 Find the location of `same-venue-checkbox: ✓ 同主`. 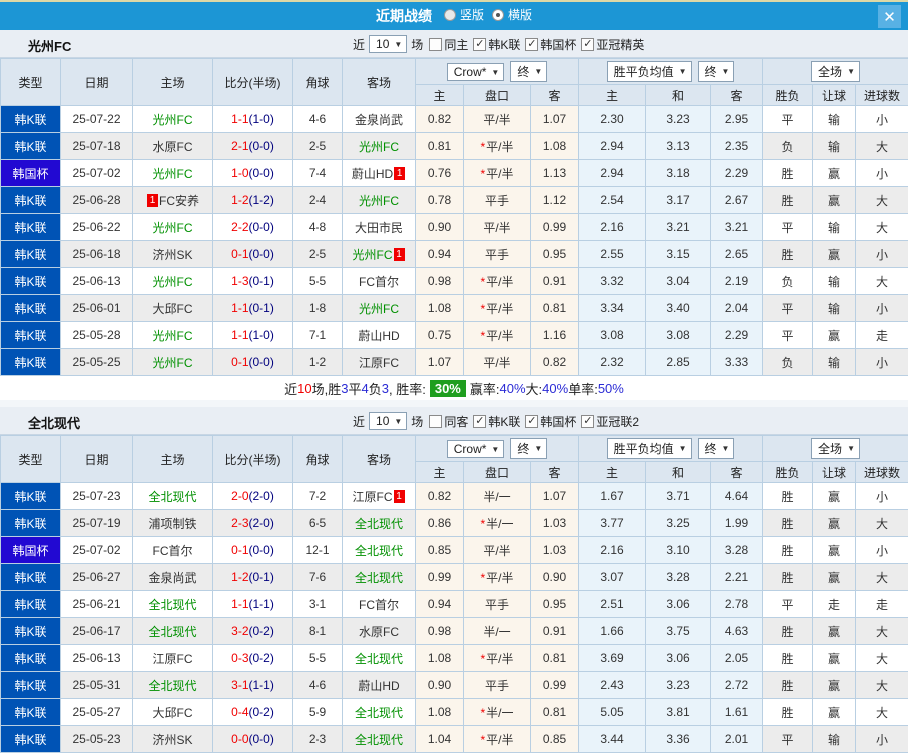

same-venue-checkbox: ✓ 同主 is located at coordinates (448, 44).